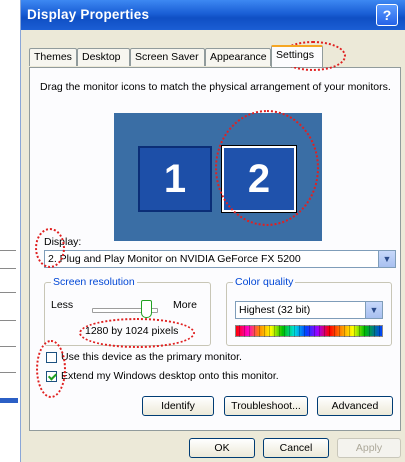 This screenshot has height=462, width=405. I want to click on screen-resolution-legend: Screen resolution, so click(94, 282).